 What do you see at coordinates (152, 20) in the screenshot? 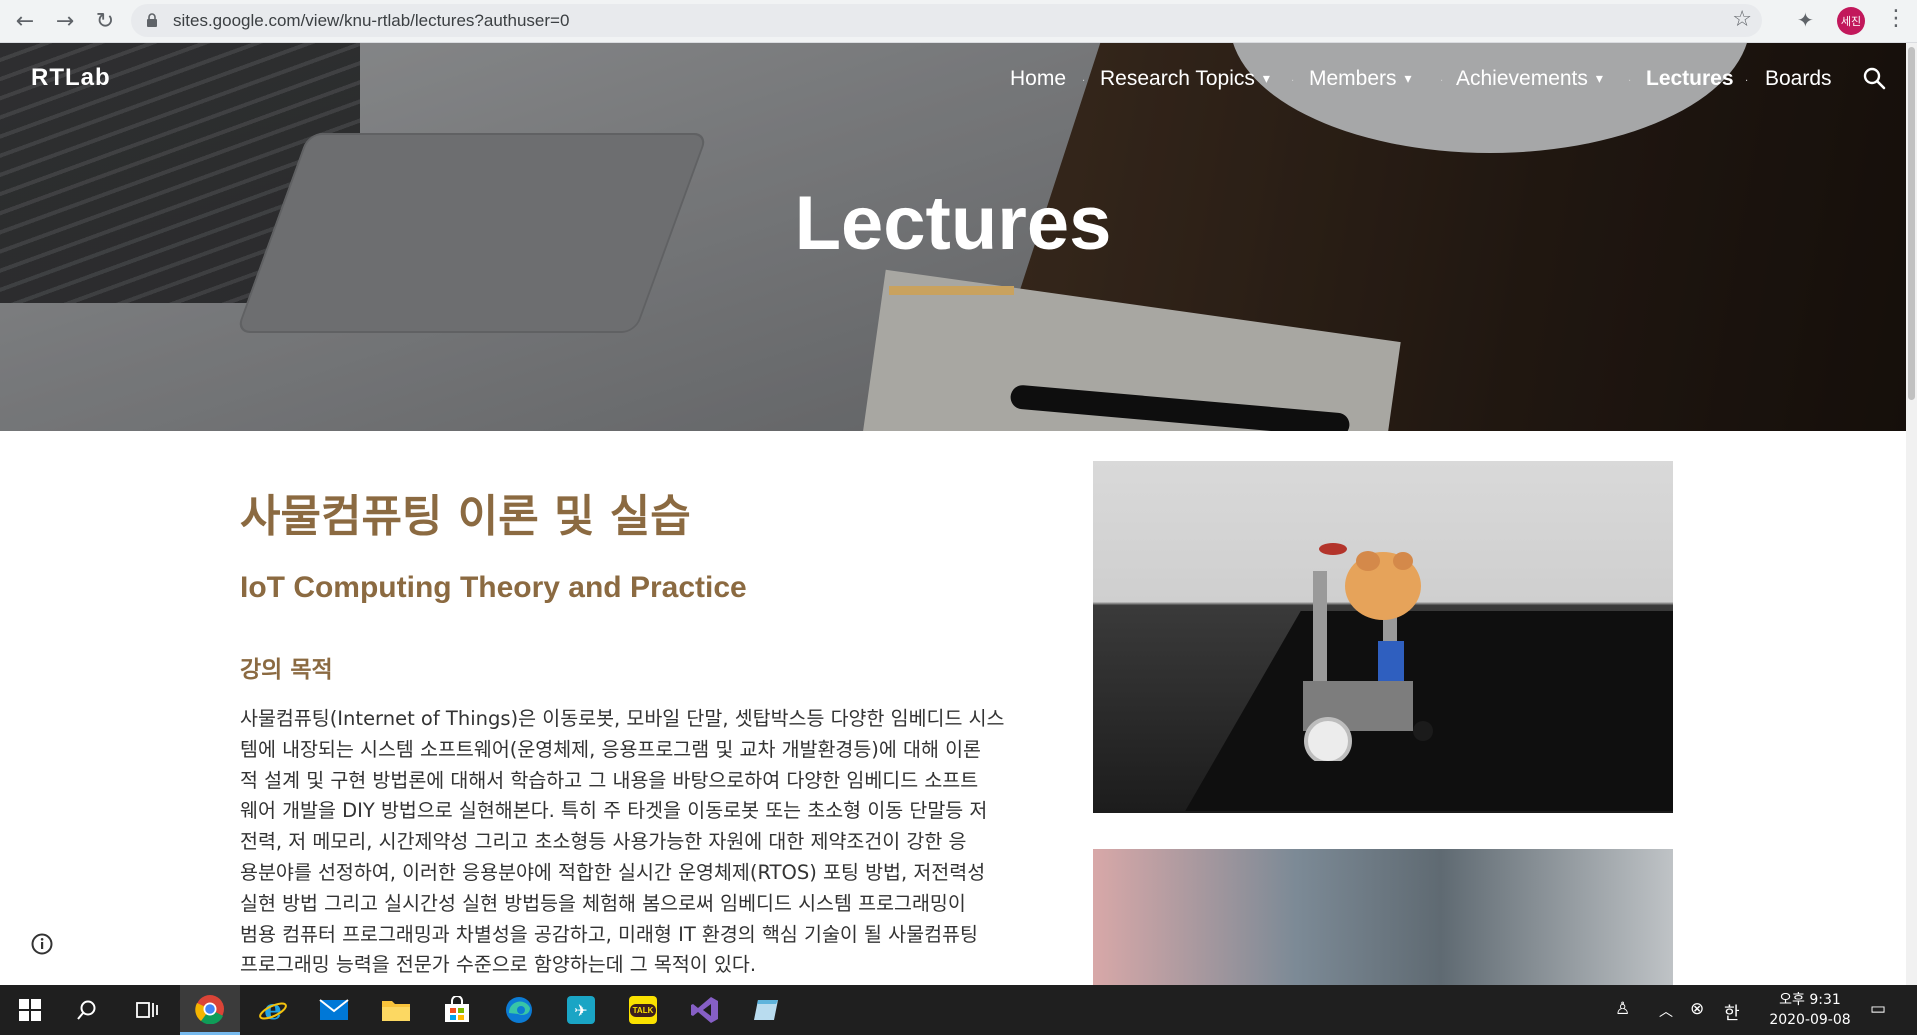
I see `lock-icon` at bounding box center [152, 20].